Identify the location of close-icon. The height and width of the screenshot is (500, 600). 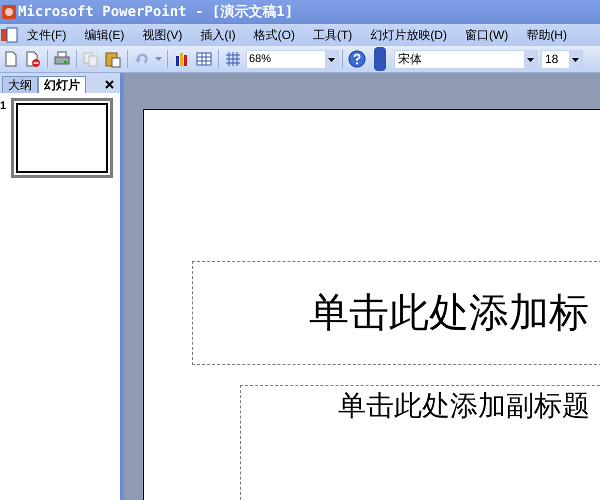
(109, 84).